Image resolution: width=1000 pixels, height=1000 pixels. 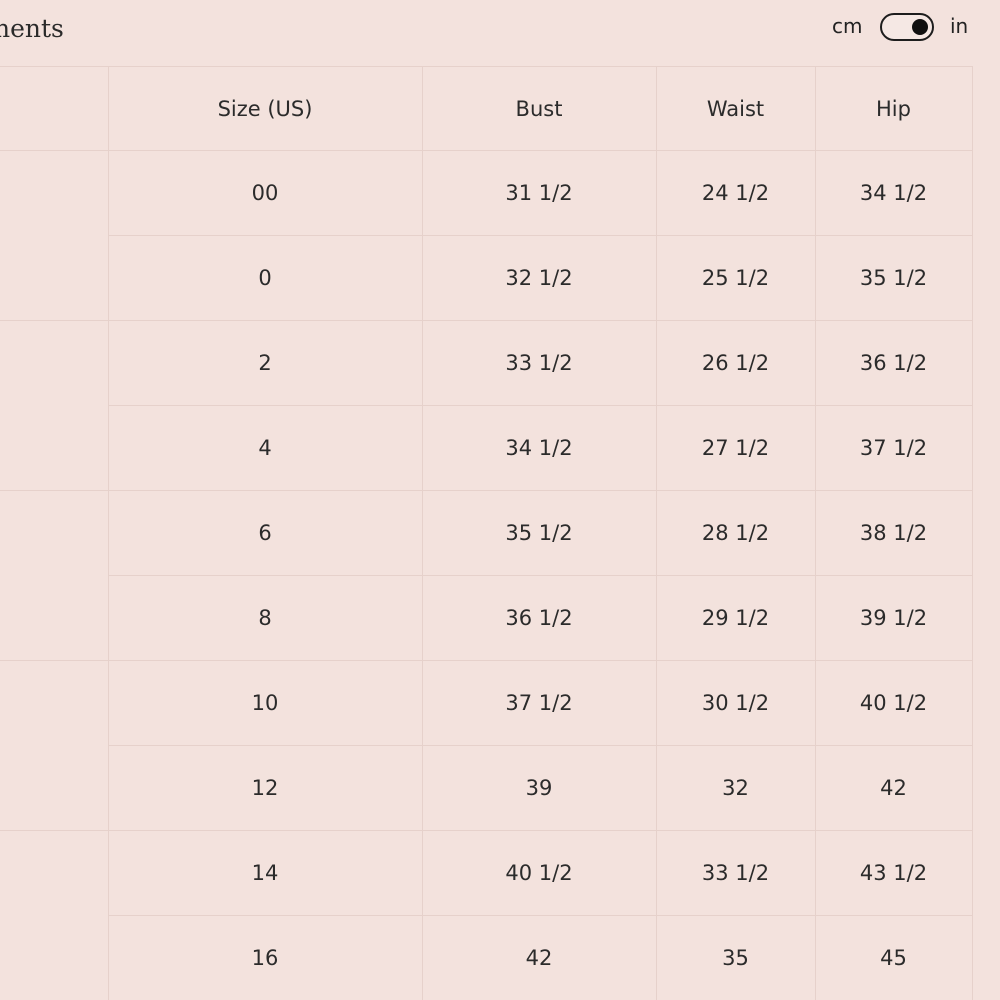 I want to click on bust-cell: 36 1/2, so click(x=539, y=618).